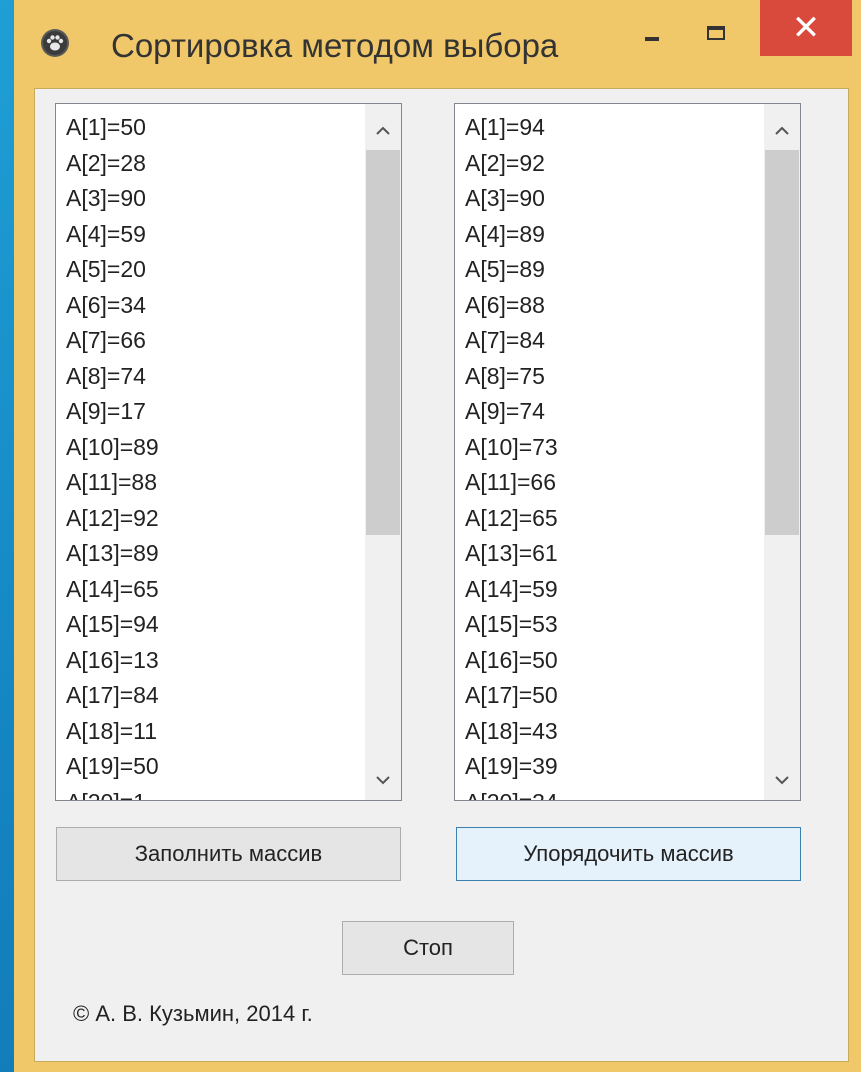  Describe the element at coordinates (608, 590) in the screenshot. I see `list-item: A[14]=59` at that location.